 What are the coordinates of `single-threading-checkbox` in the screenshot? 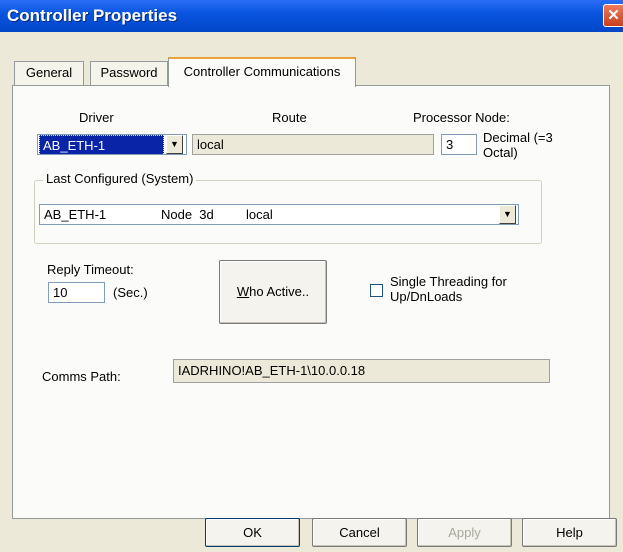 It's located at (376, 290).